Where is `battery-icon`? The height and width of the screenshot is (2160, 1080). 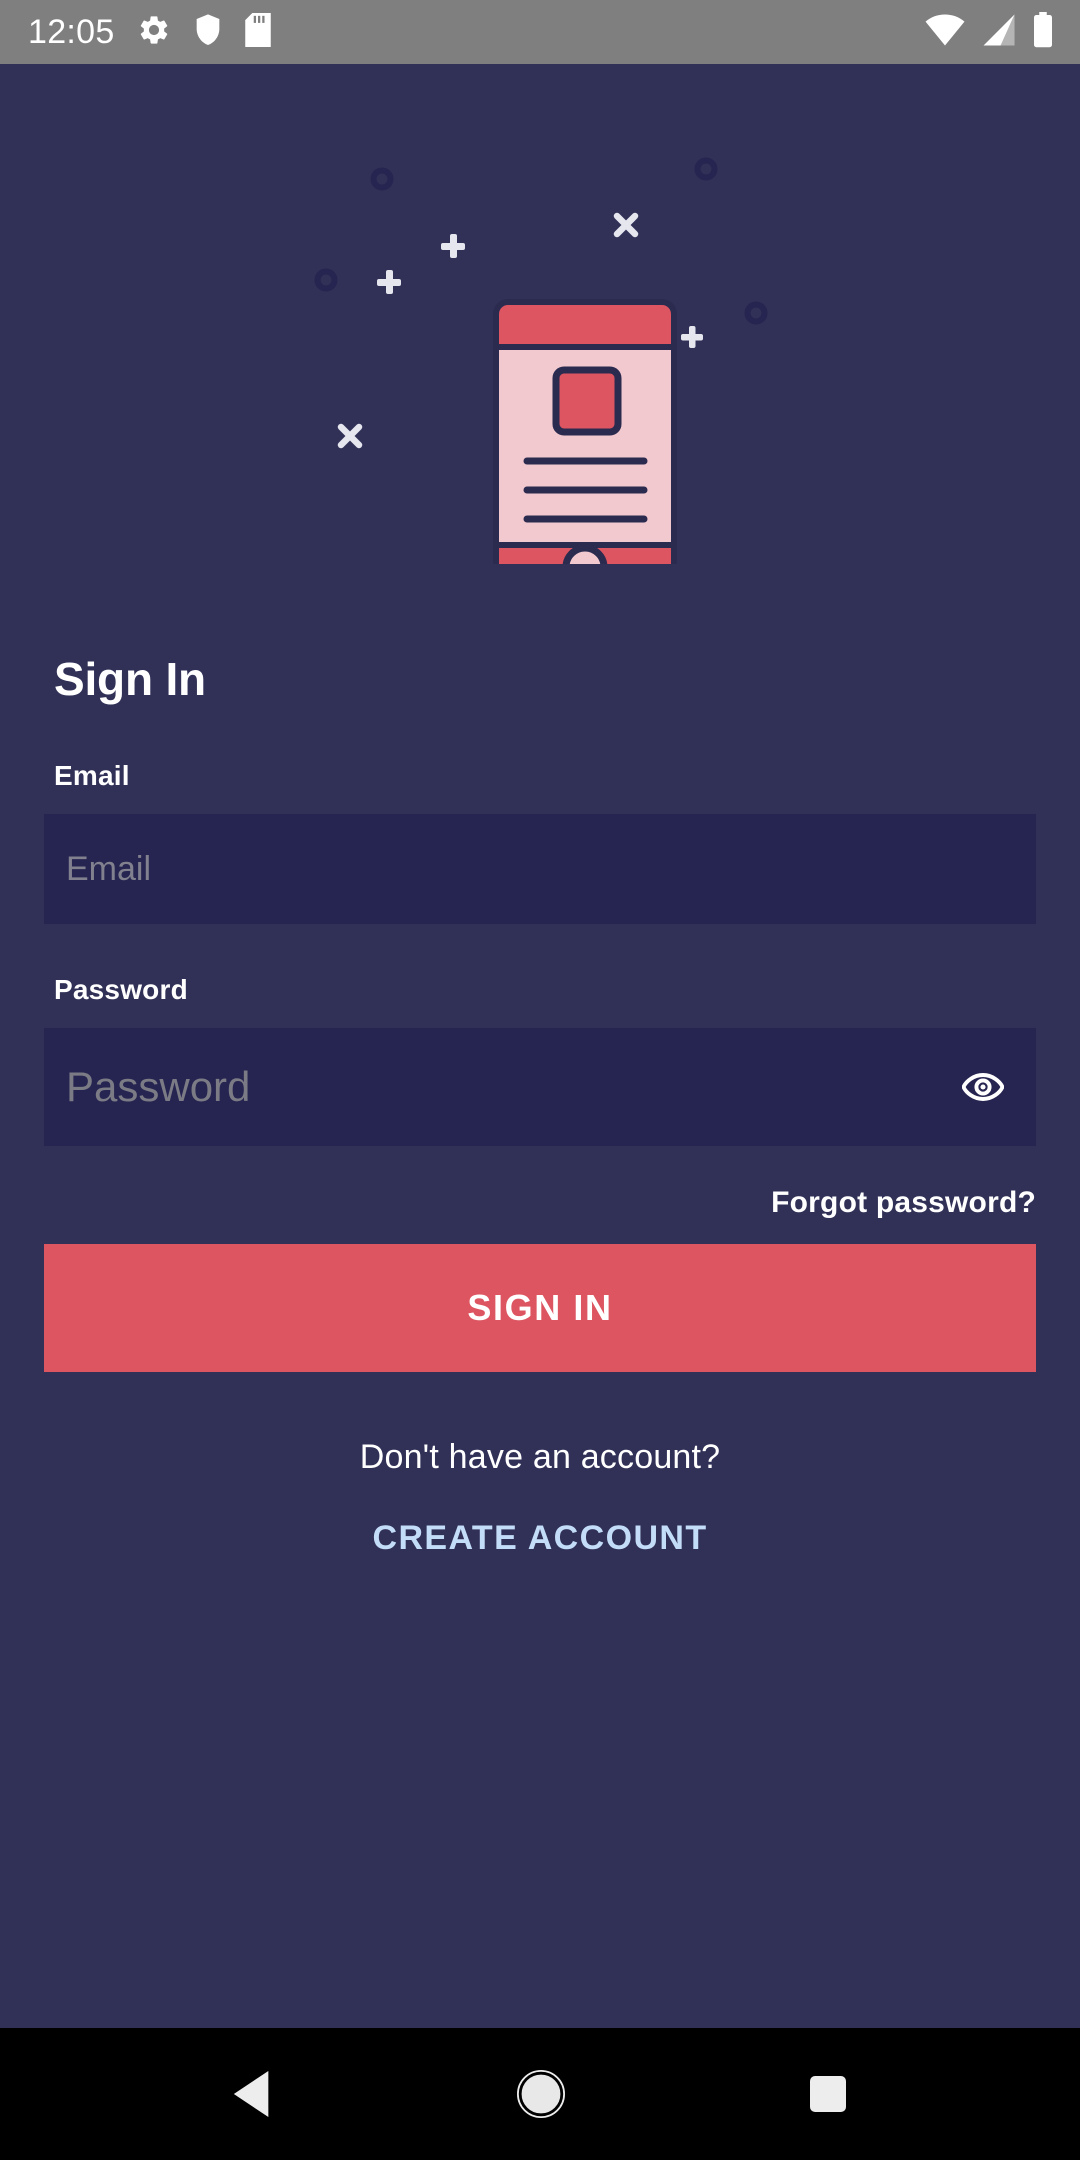
battery-icon is located at coordinates (1043, 32).